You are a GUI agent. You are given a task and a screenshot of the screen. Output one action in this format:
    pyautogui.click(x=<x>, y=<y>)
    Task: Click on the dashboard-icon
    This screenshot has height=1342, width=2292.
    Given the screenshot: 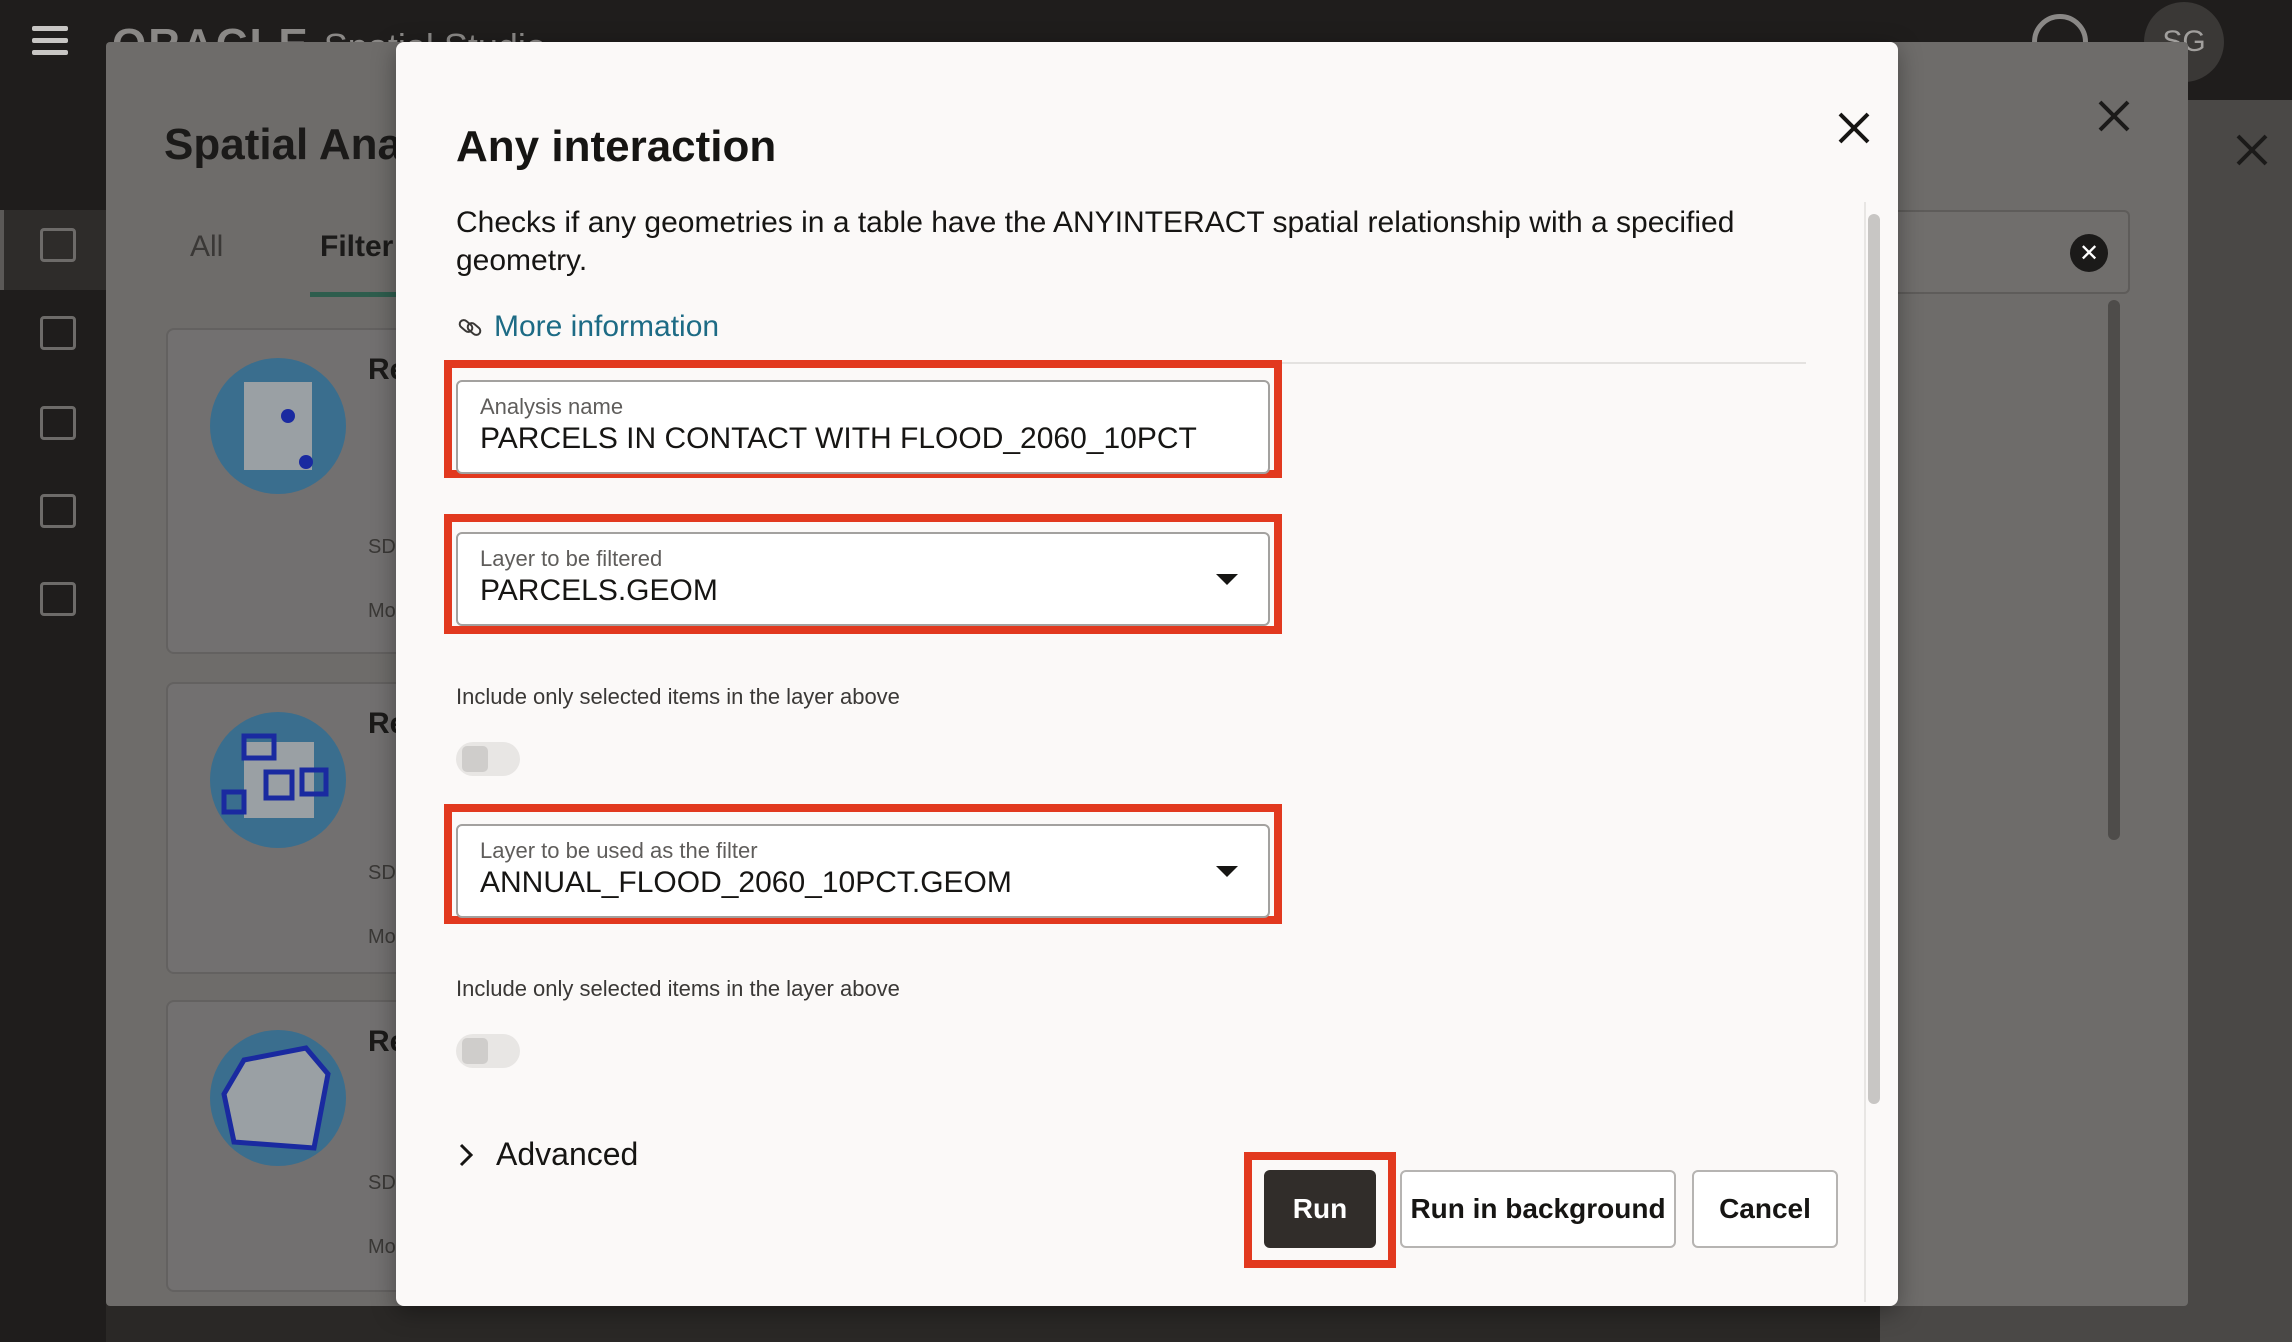 What is the action you would take?
    pyautogui.click(x=58, y=333)
    